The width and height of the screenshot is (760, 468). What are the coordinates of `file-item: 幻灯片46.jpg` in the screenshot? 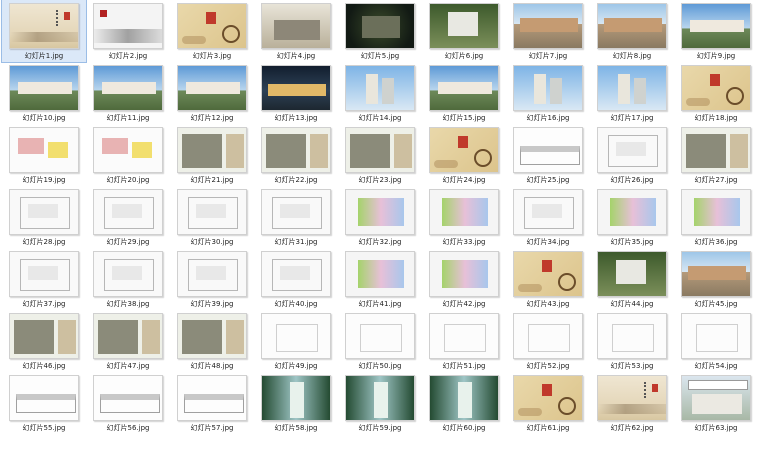 It's located at (44, 341).